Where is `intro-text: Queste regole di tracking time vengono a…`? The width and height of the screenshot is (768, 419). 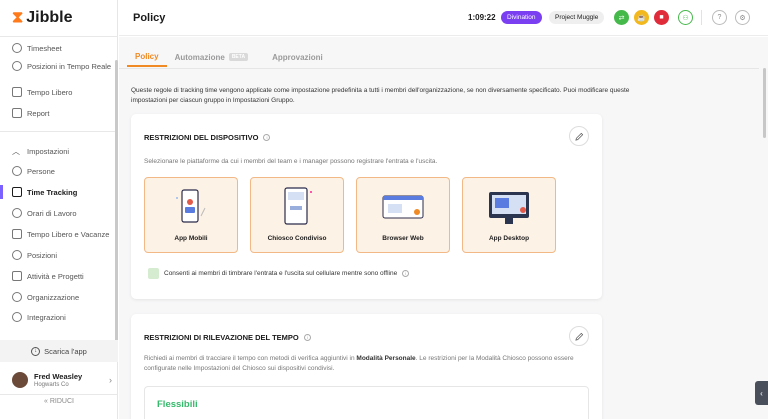
intro-text: Queste regole di tracking time vengono a… is located at coordinates (380, 95).